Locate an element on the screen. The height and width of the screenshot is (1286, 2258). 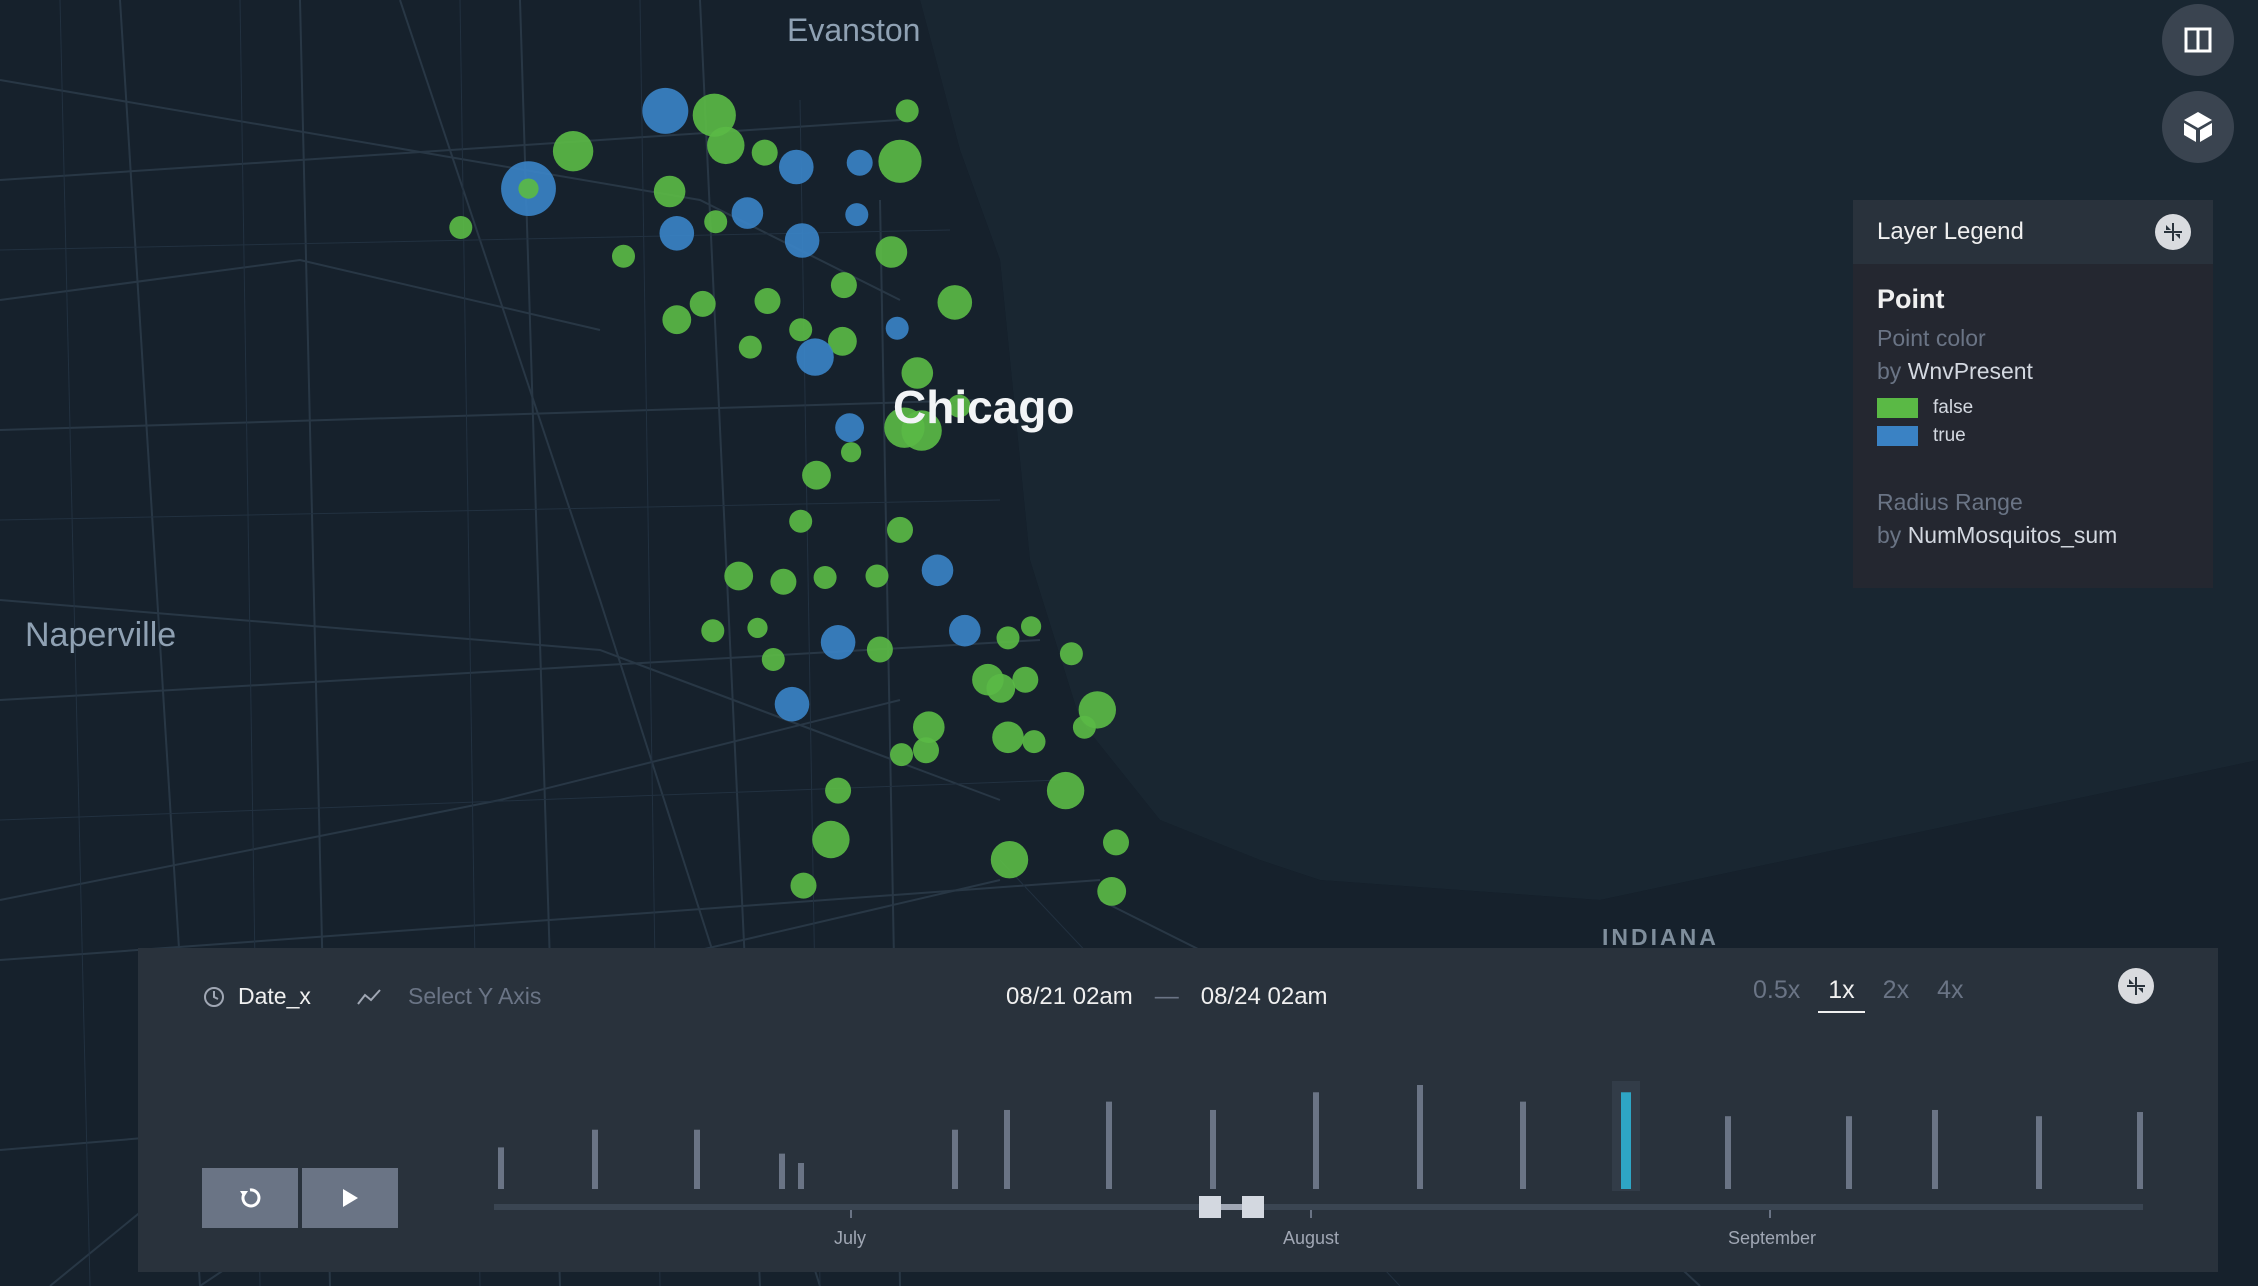
legend-color-by-prefix: by is located at coordinates (1889, 371).